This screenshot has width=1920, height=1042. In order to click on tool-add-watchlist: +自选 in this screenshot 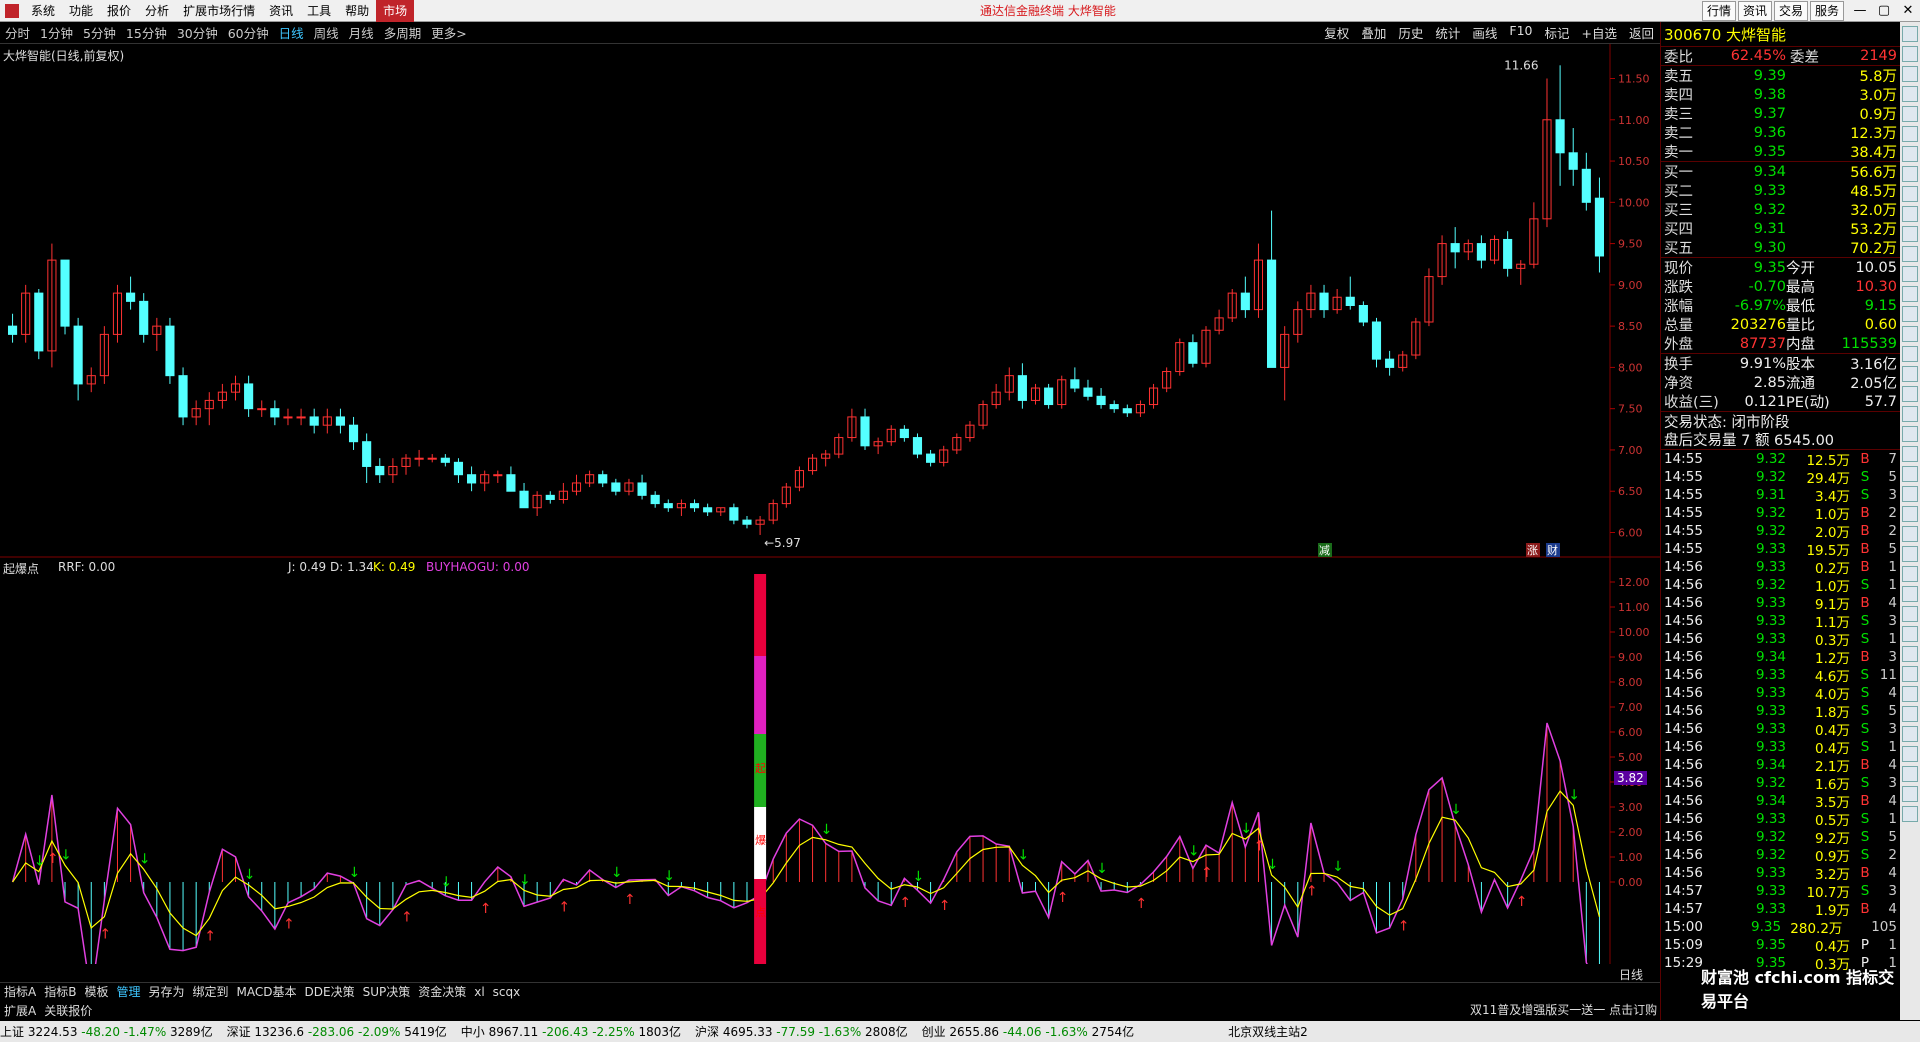, I will do `click(1599, 32)`.